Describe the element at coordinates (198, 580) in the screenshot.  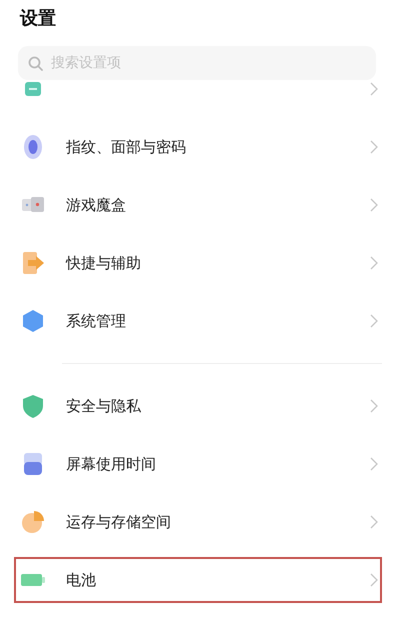
I see `highlighted-settings-item: 电池` at that location.